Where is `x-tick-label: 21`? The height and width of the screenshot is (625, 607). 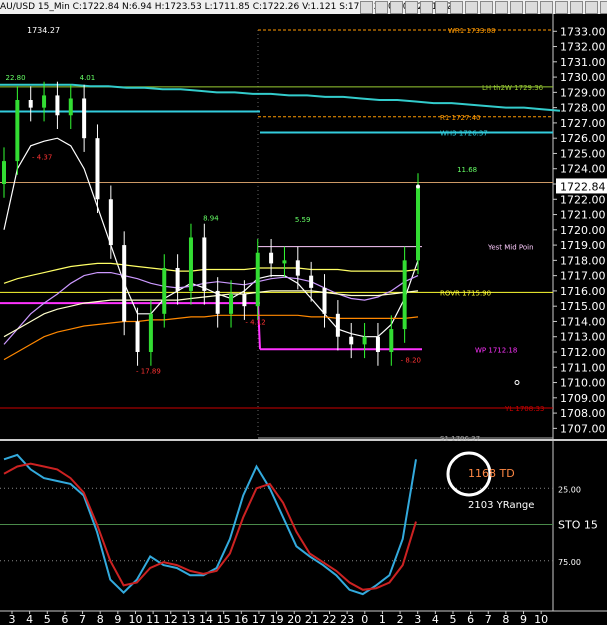 x-tick-label: 21 is located at coordinates (312, 619).